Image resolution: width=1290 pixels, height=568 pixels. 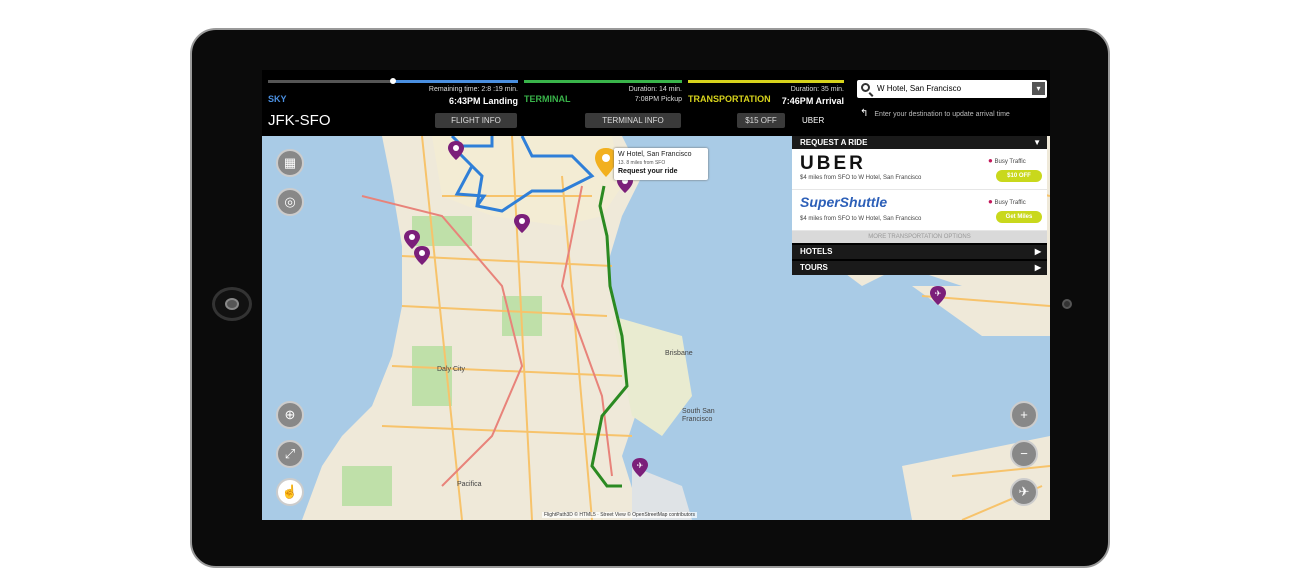 What do you see at coordinates (451, 369) in the screenshot?
I see `map-label-daly-city: Daly City` at bounding box center [451, 369].